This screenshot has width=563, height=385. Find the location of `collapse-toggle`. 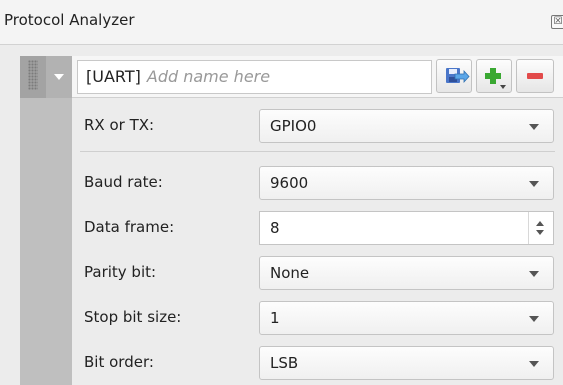

collapse-toggle is located at coordinates (59, 77).